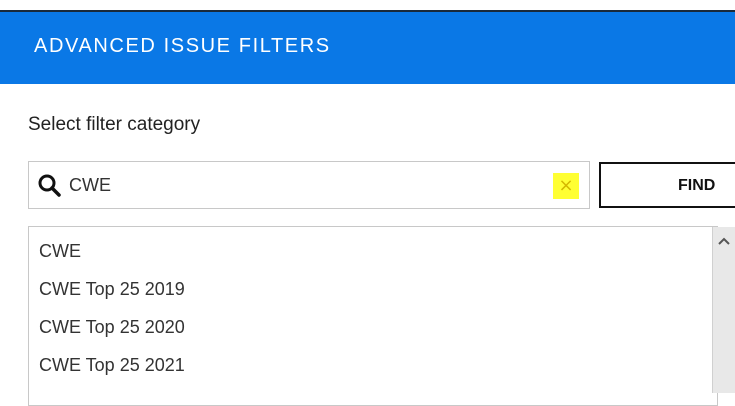 The height and width of the screenshot is (406, 735). What do you see at coordinates (49, 185) in the screenshot?
I see `search-icon` at bounding box center [49, 185].